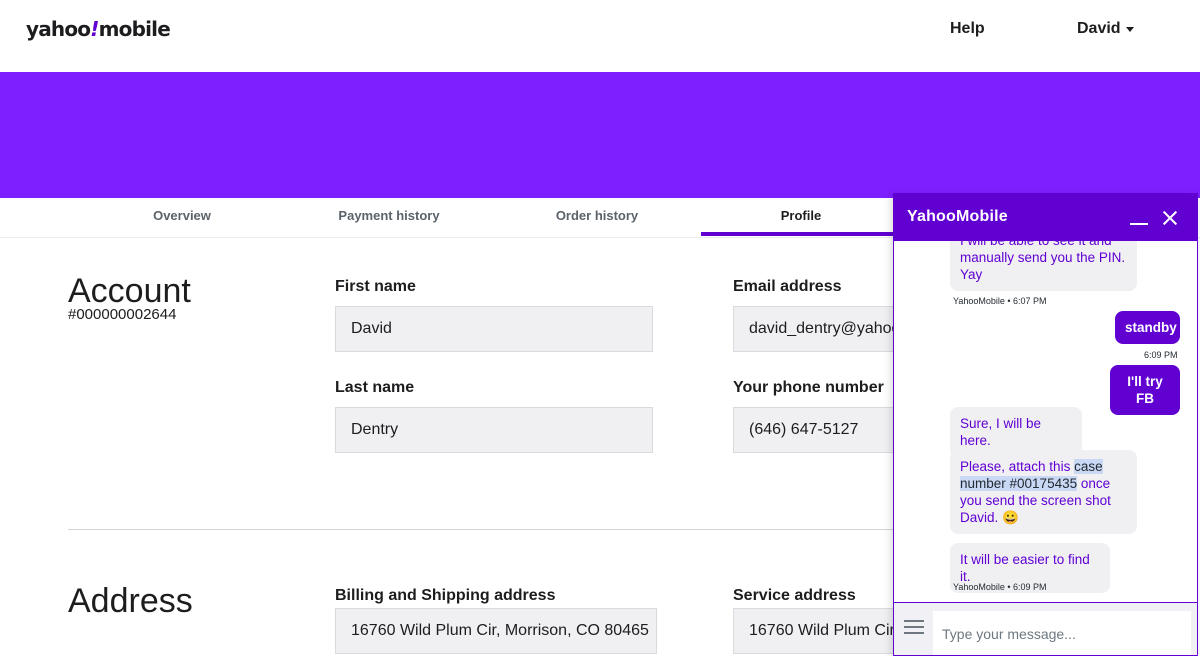 The image size is (1200, 656). Describe the element at coordinates (801, 217) in the screenshot. I see `tab-profile: Profile` at that location.